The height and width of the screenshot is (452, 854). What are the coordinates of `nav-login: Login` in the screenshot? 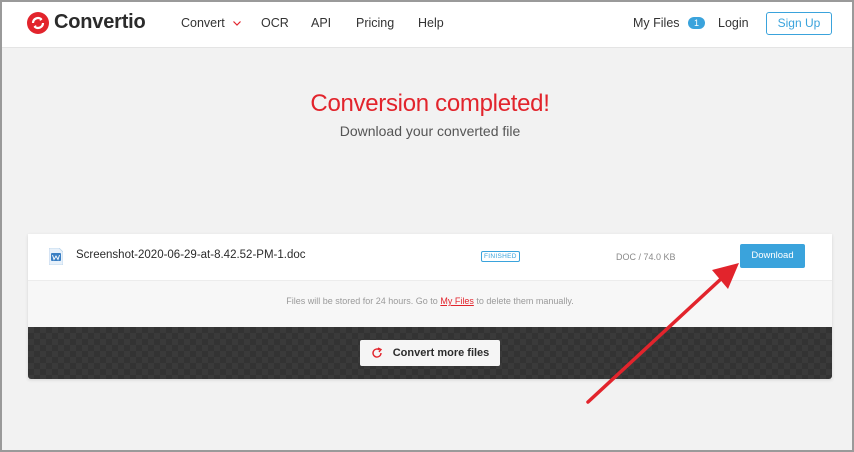 It's located at (733, 23).